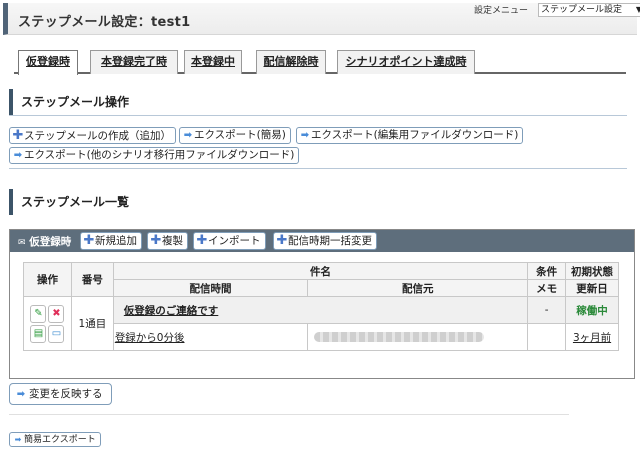  What do you see at coordinates (92, 279) in the screenshot?
I see `header-number: 番号` at bounding box center [92, 279].